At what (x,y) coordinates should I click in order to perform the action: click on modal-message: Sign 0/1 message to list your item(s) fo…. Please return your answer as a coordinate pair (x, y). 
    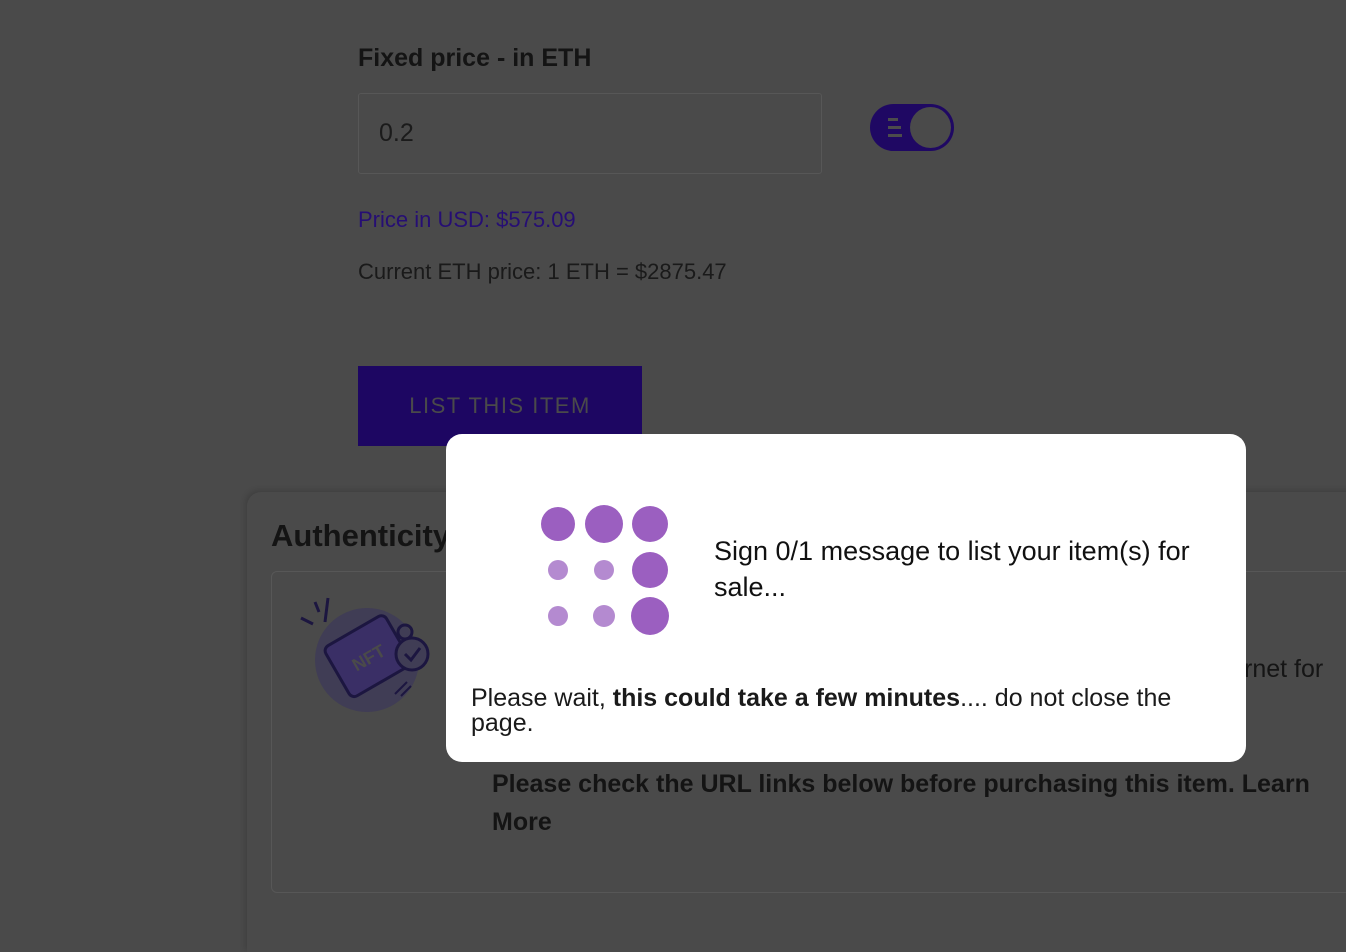
    Looking at the image, I should click on (952, 569).